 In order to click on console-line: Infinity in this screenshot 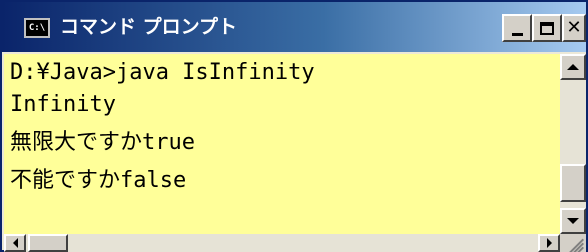, I will do `click(63, 104)`.